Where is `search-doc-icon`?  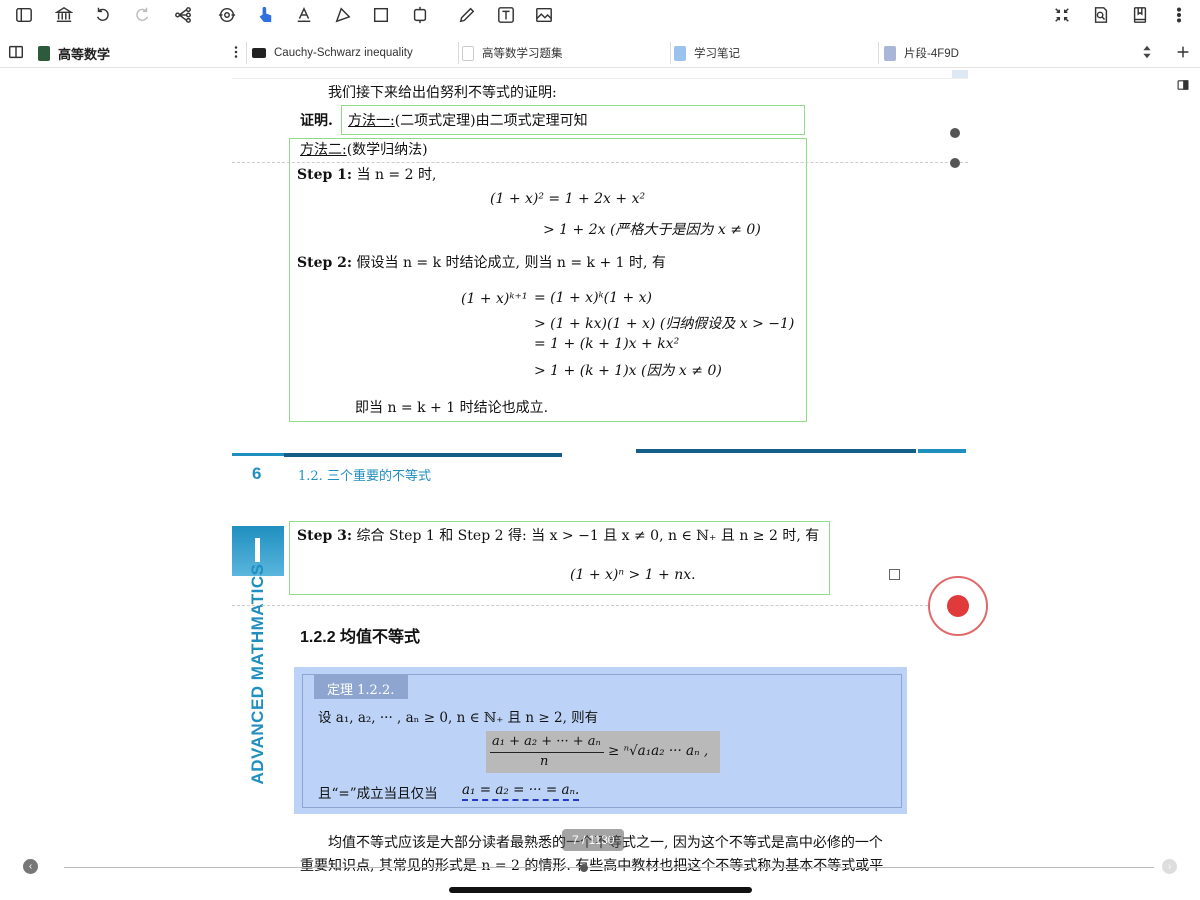
search-doc-icon is located at coordinates (1101, 15).